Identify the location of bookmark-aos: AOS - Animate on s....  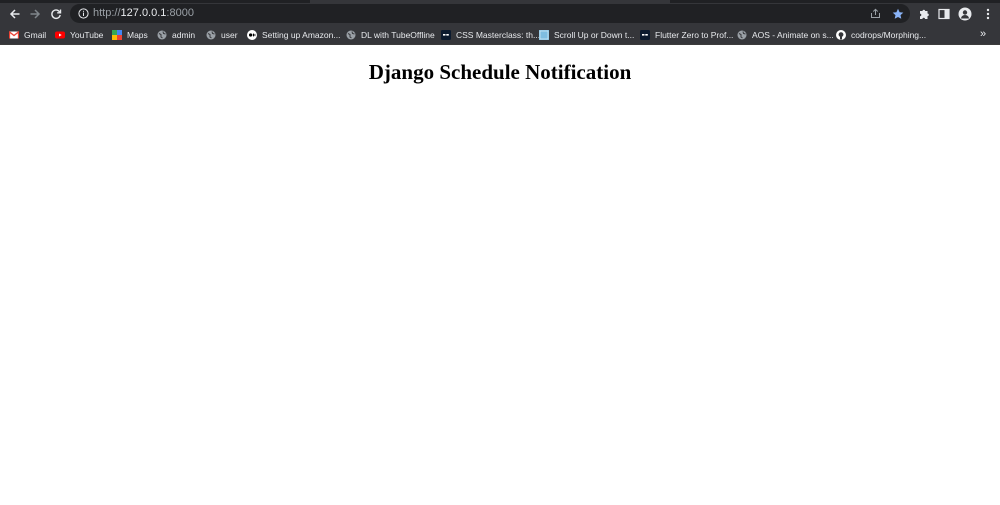
(785, 34).